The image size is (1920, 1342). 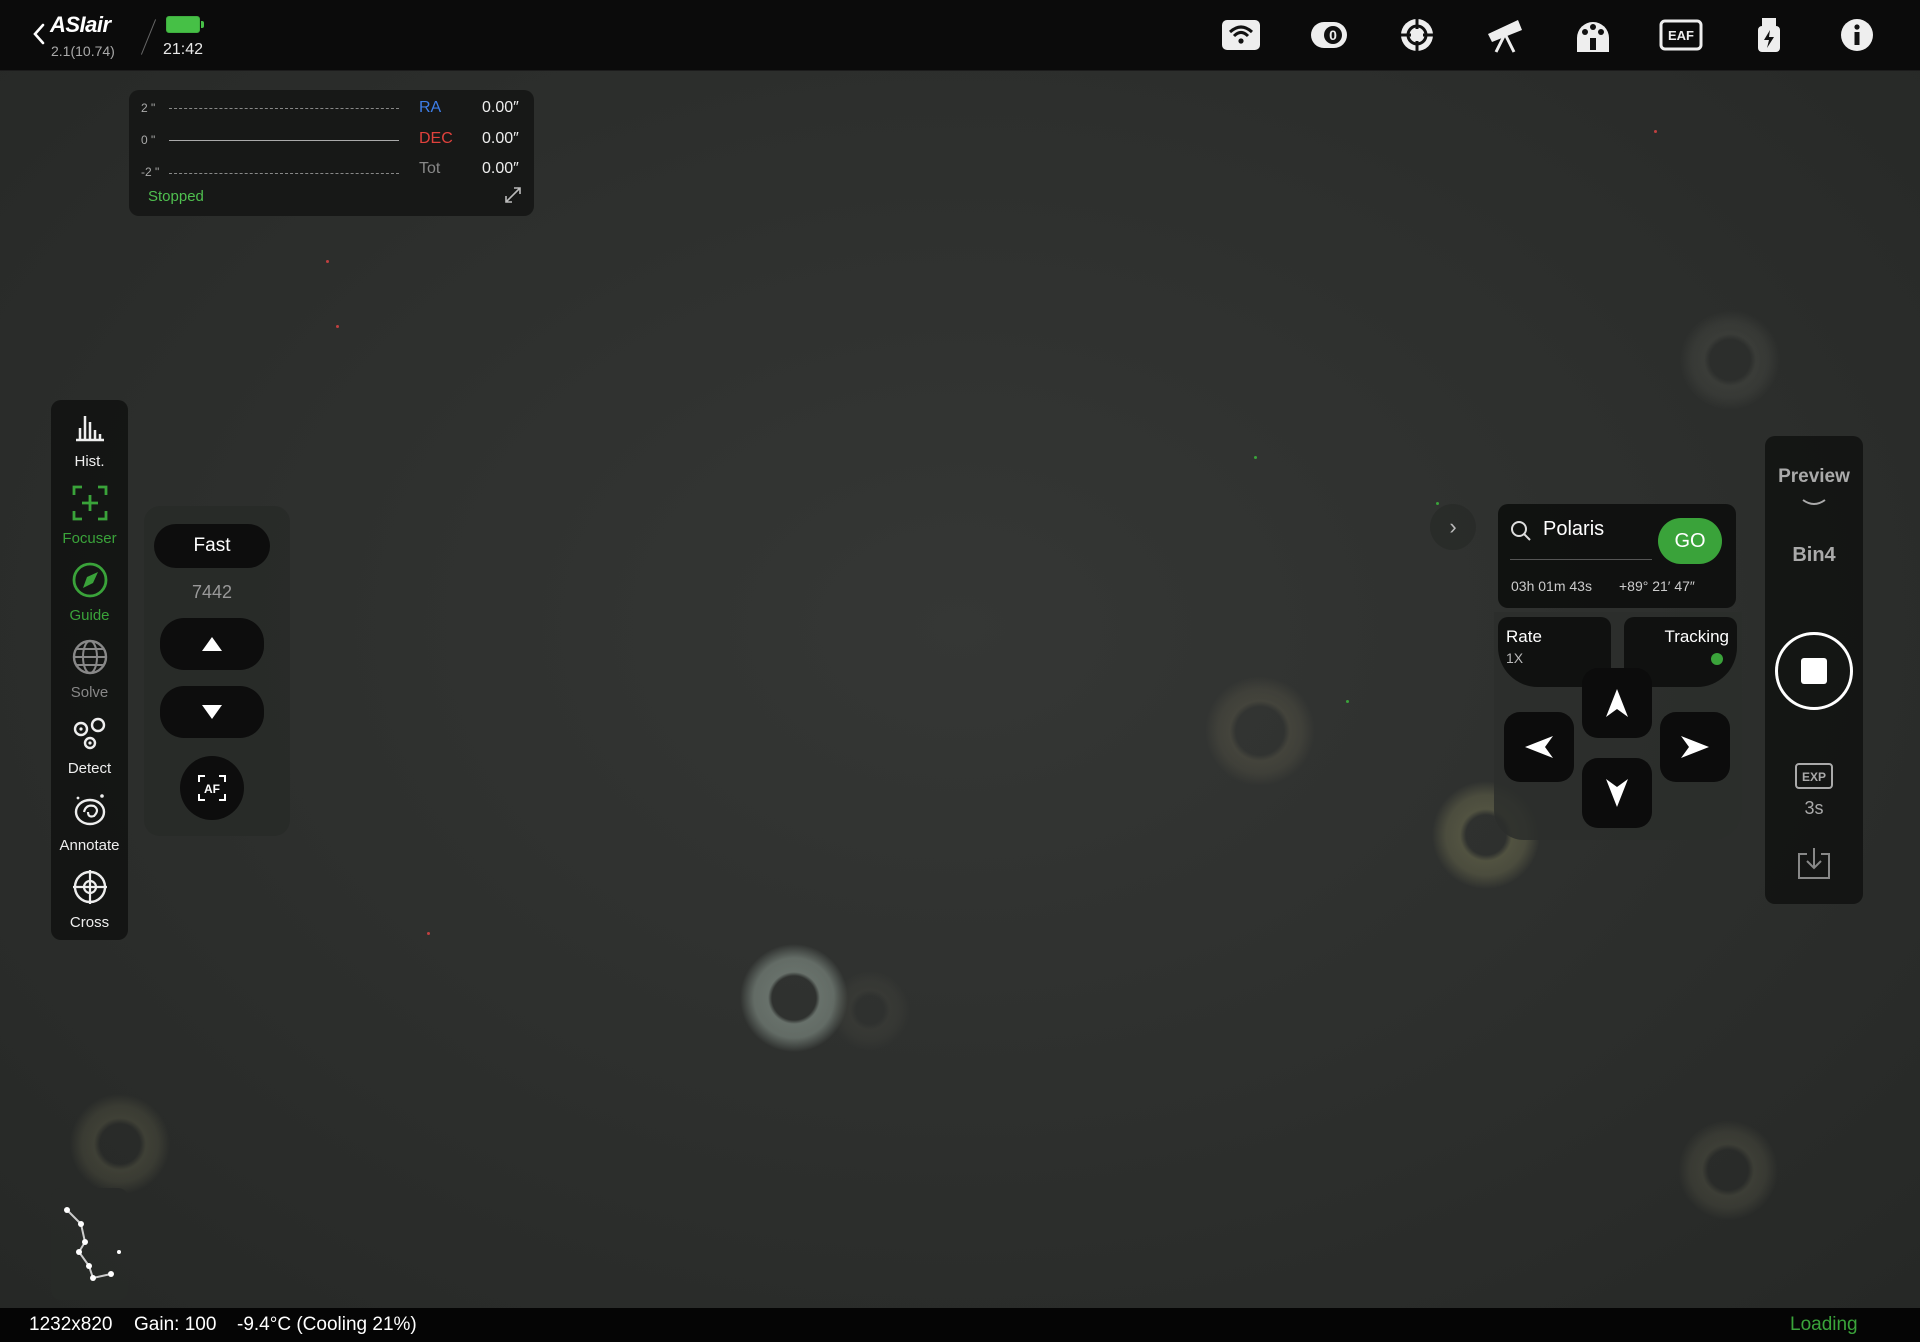 I want to click on detect-button: Detect, so click(x=89, y=744).